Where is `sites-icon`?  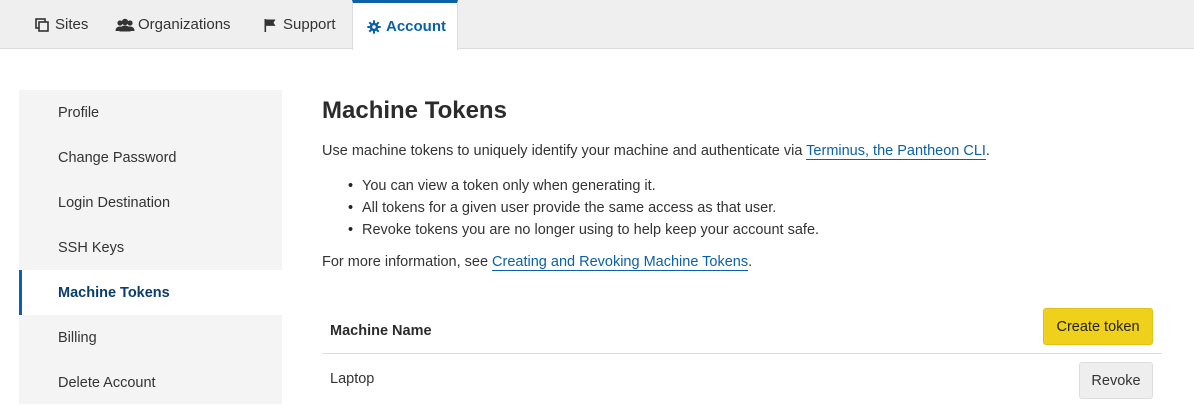 sites-icon is located at coordinates (42, 25).